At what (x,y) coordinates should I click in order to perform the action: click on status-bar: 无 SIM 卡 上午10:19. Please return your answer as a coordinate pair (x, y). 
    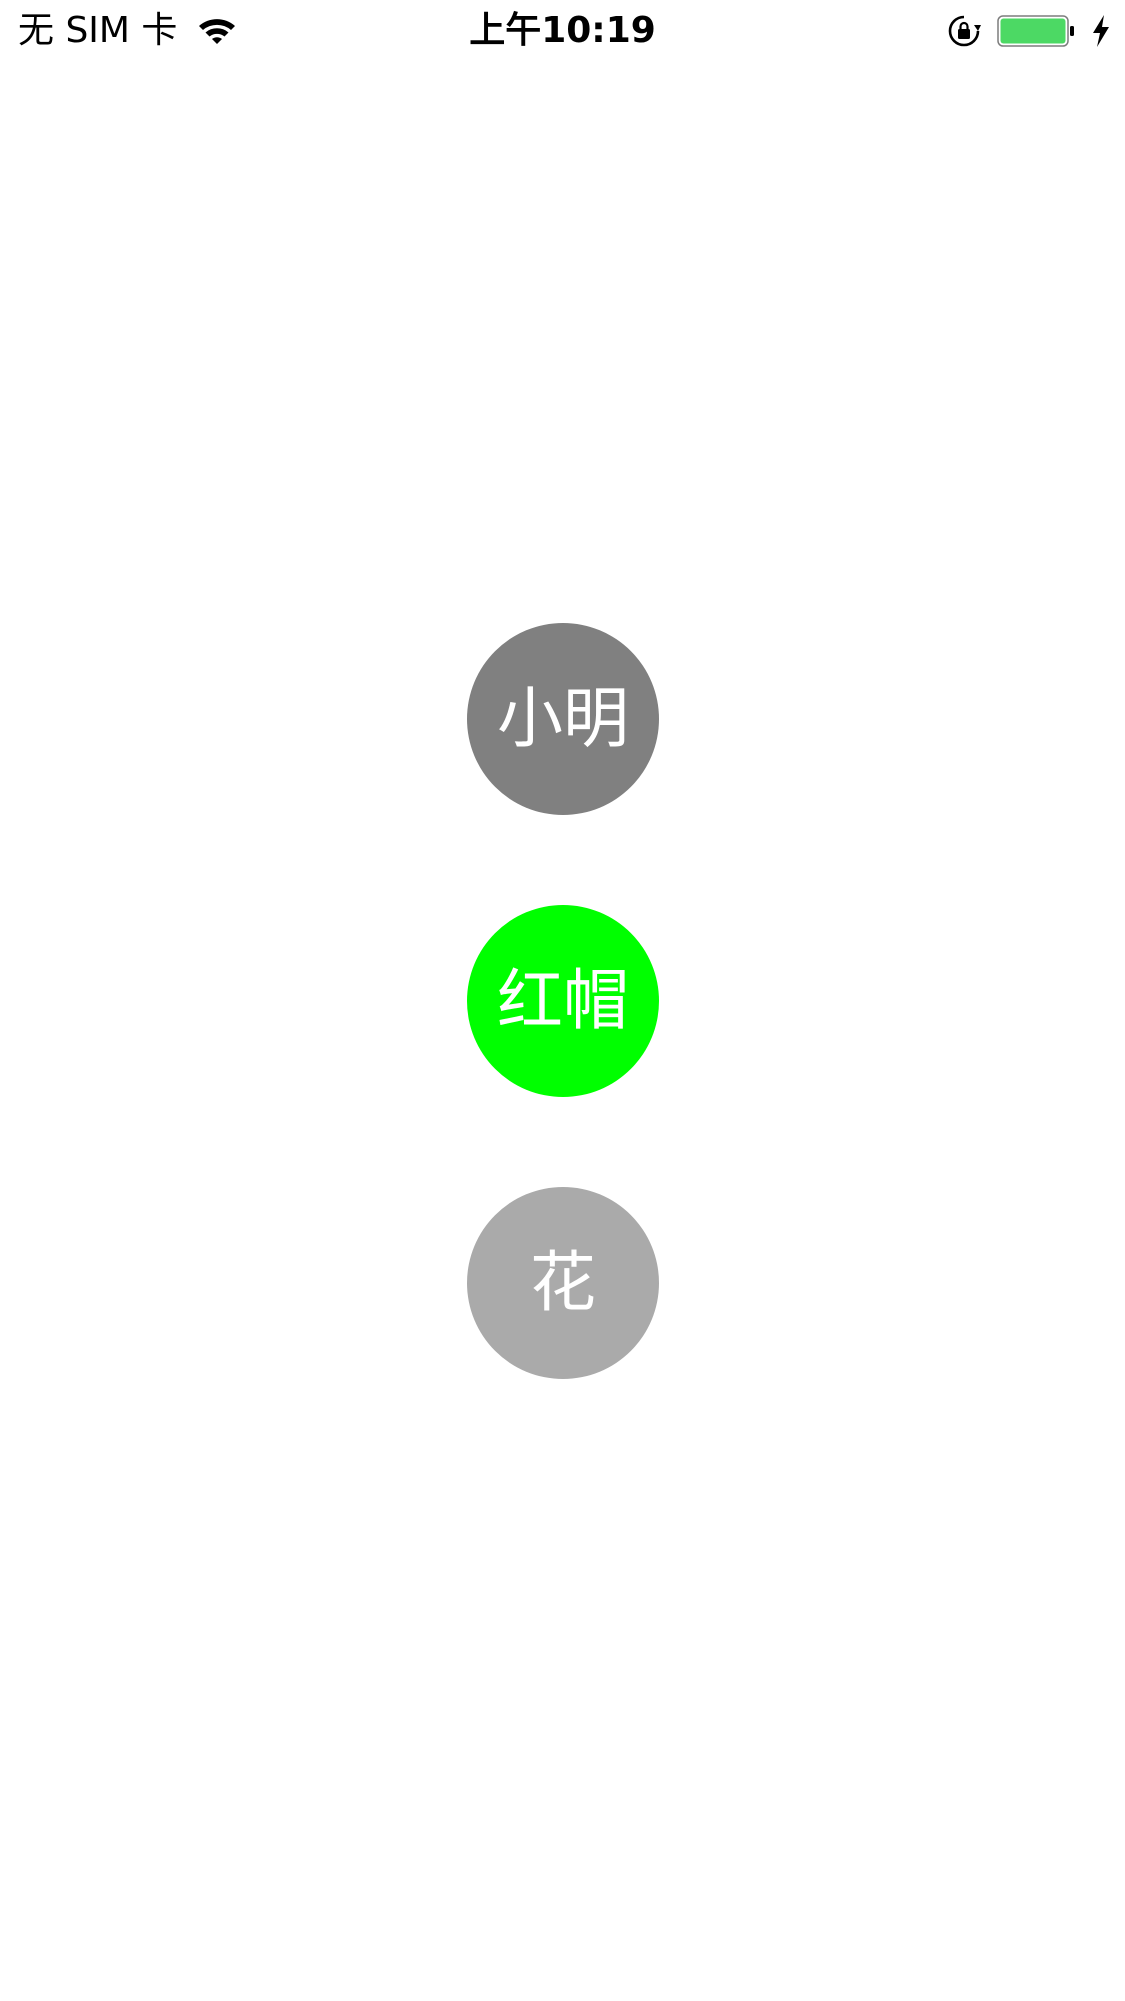
    Looking at the image, I should click on (562, 31).